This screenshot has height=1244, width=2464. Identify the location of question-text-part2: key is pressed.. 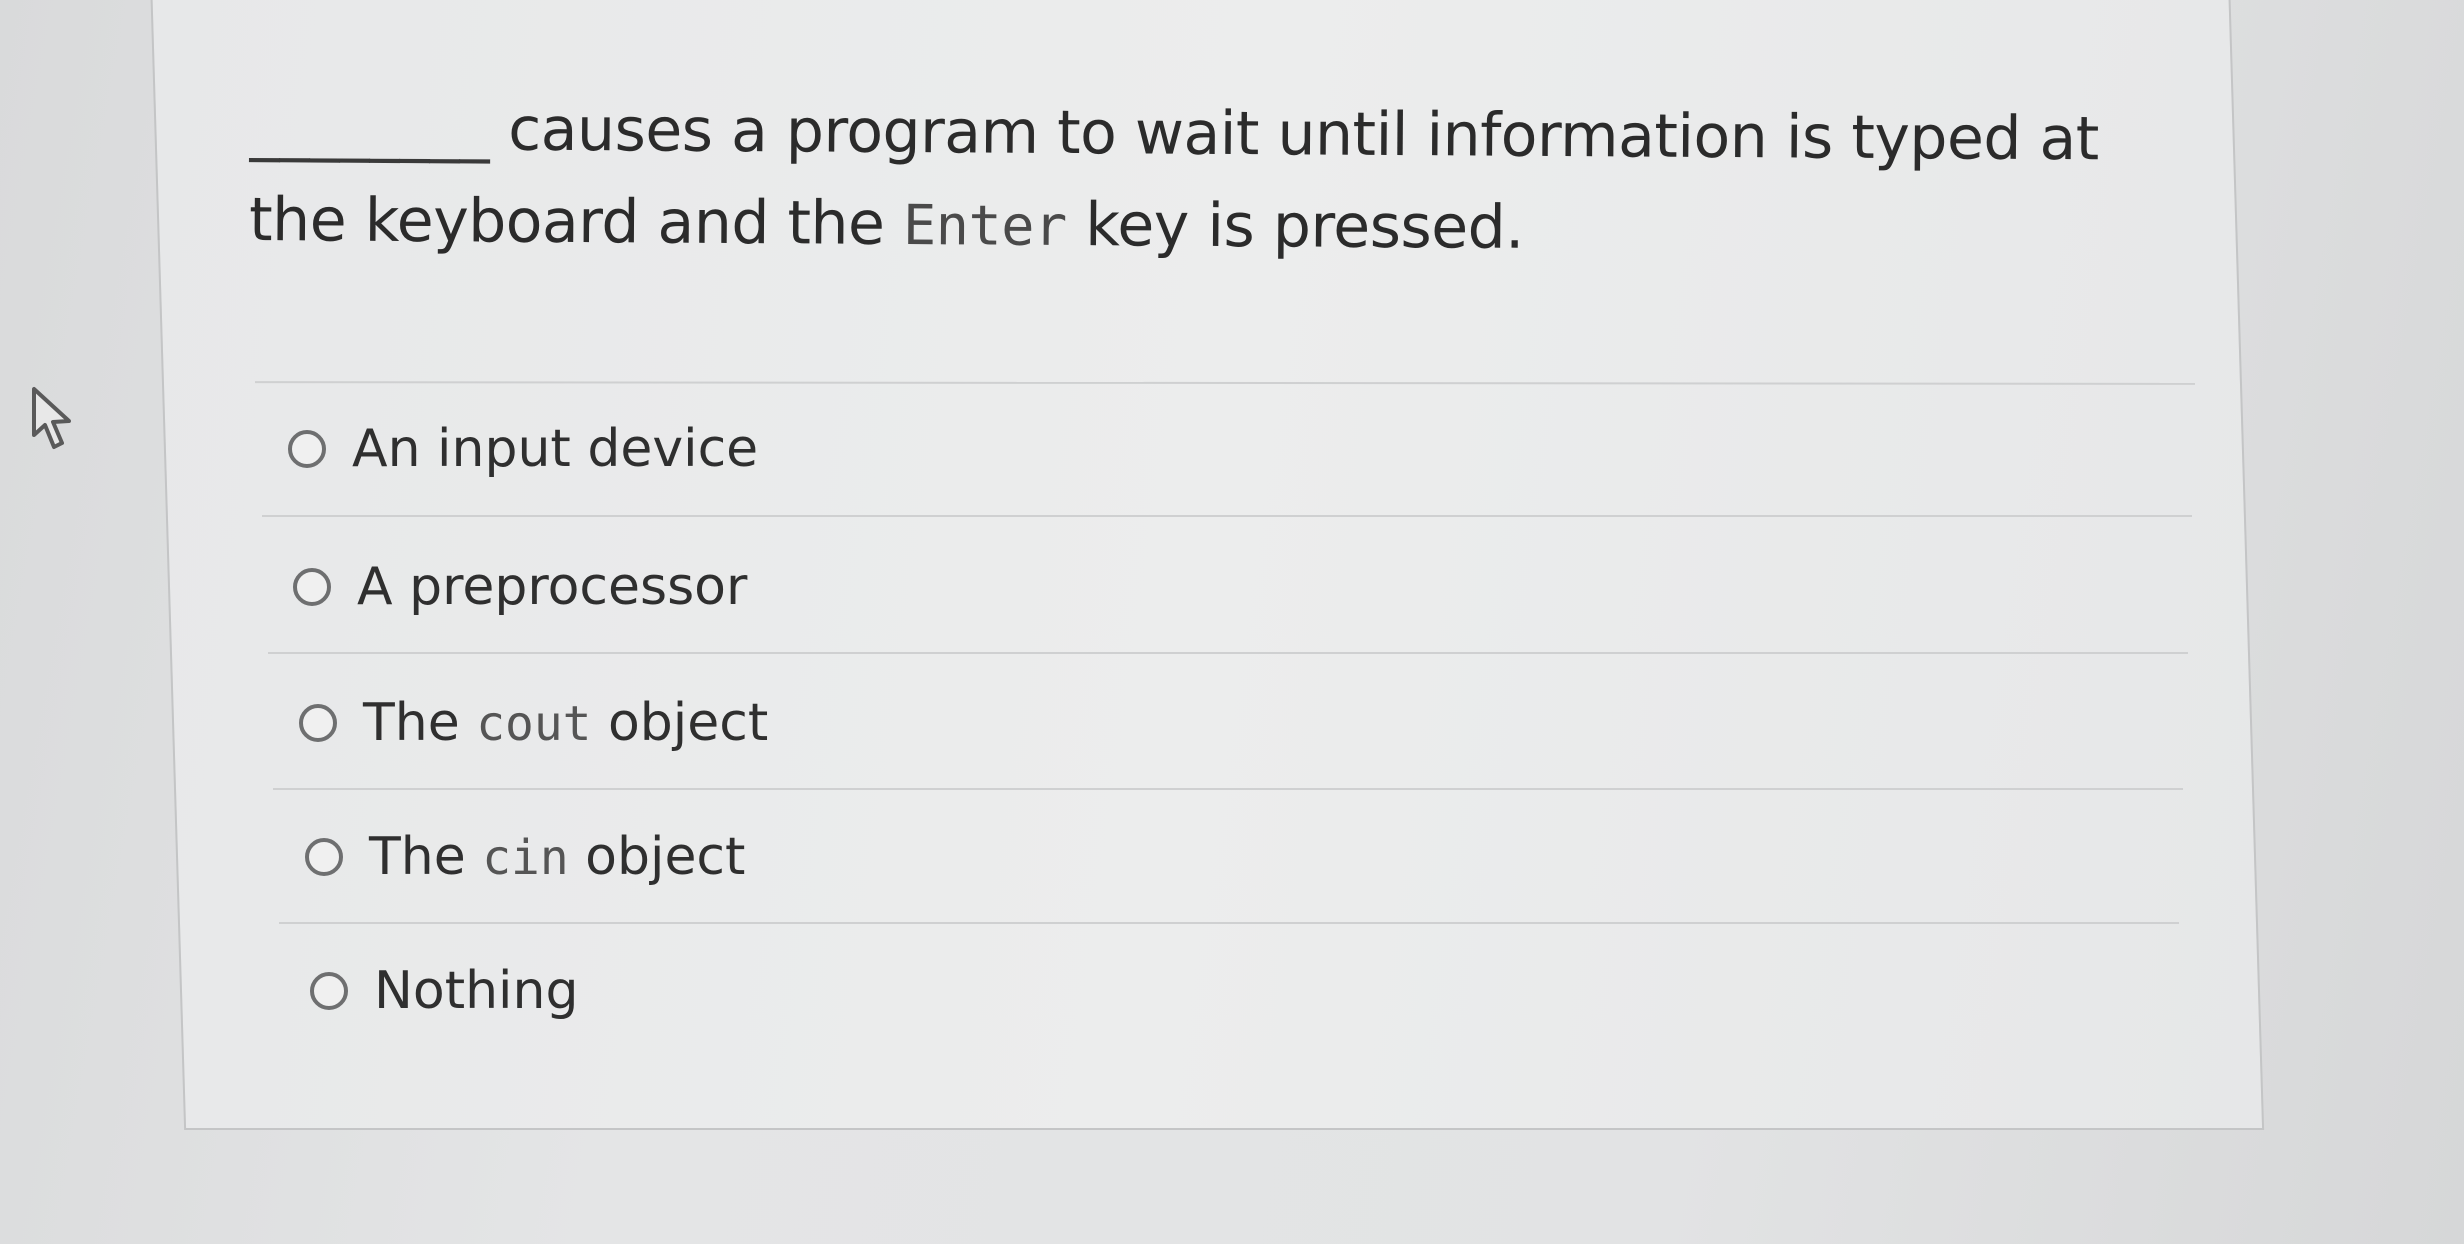
(1295, 226).